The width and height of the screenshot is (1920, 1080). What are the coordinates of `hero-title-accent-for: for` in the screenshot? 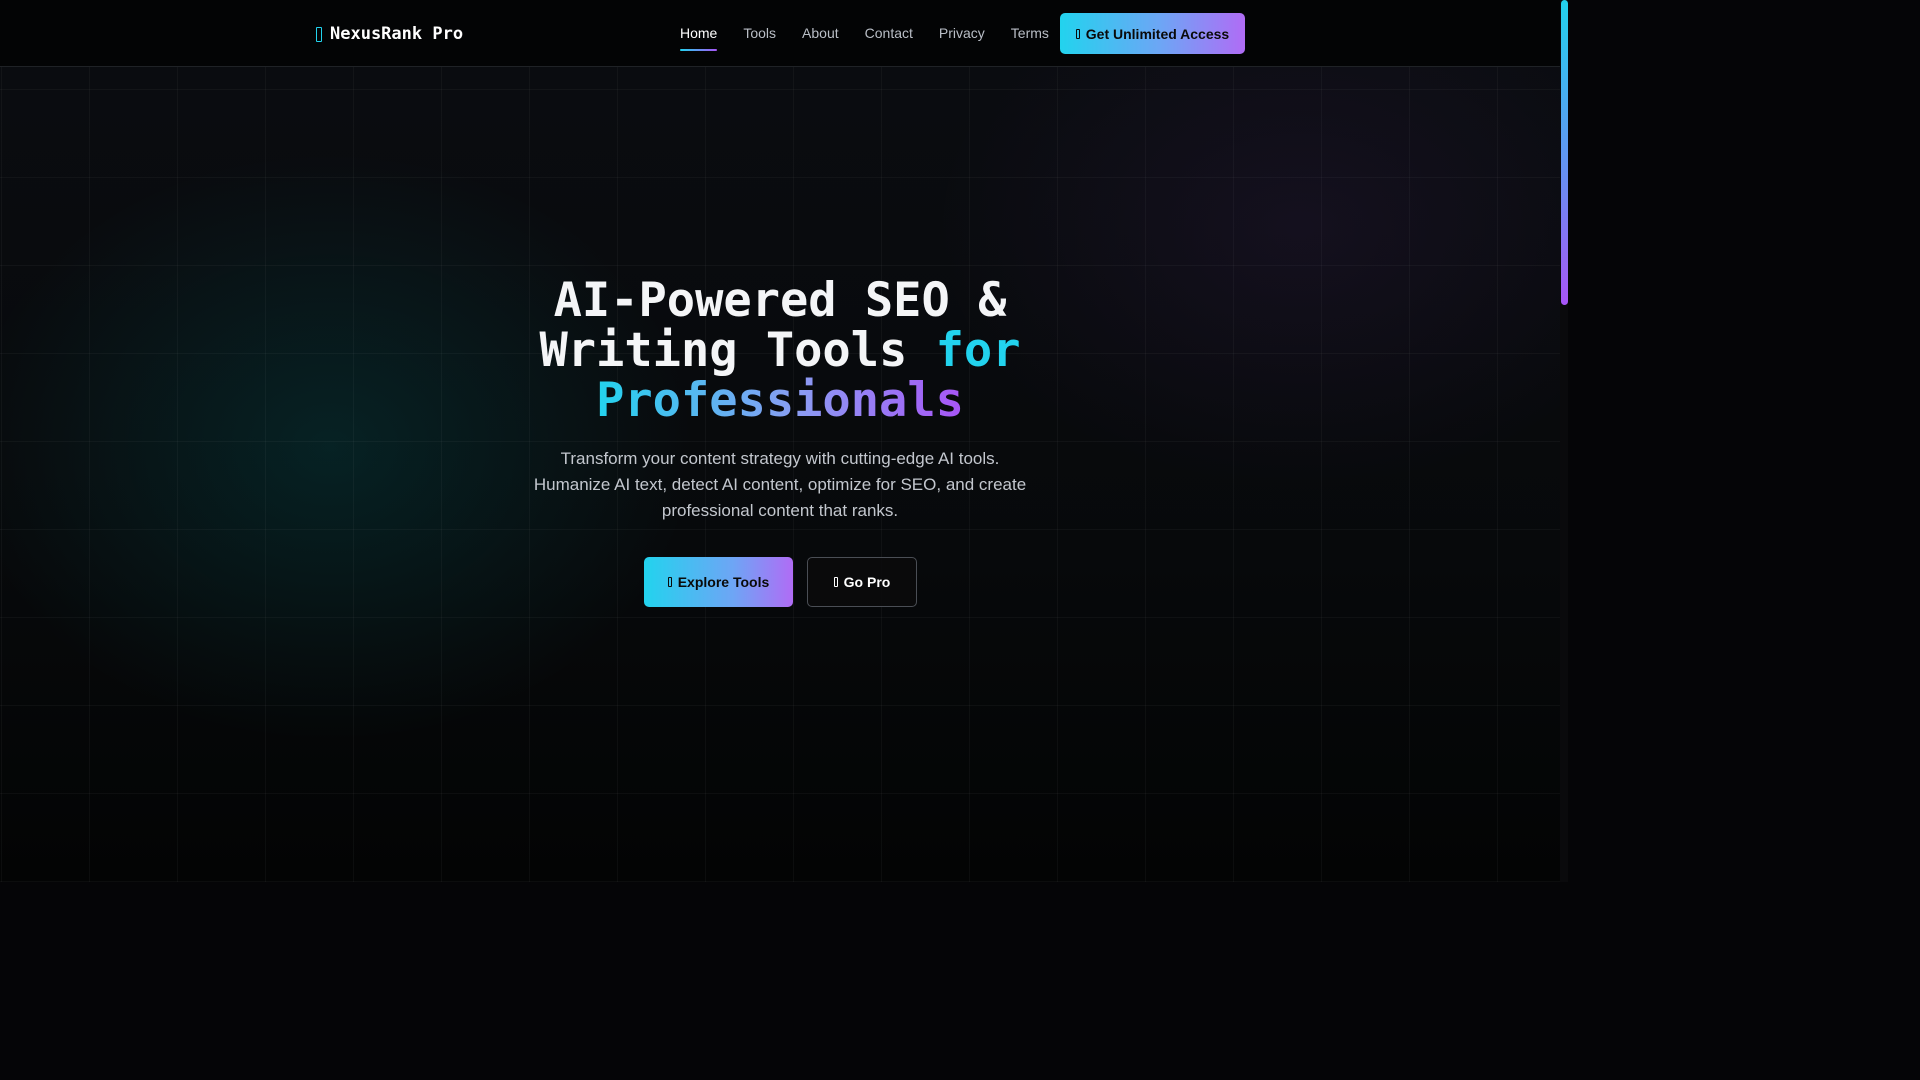 It's located at (978, 350).